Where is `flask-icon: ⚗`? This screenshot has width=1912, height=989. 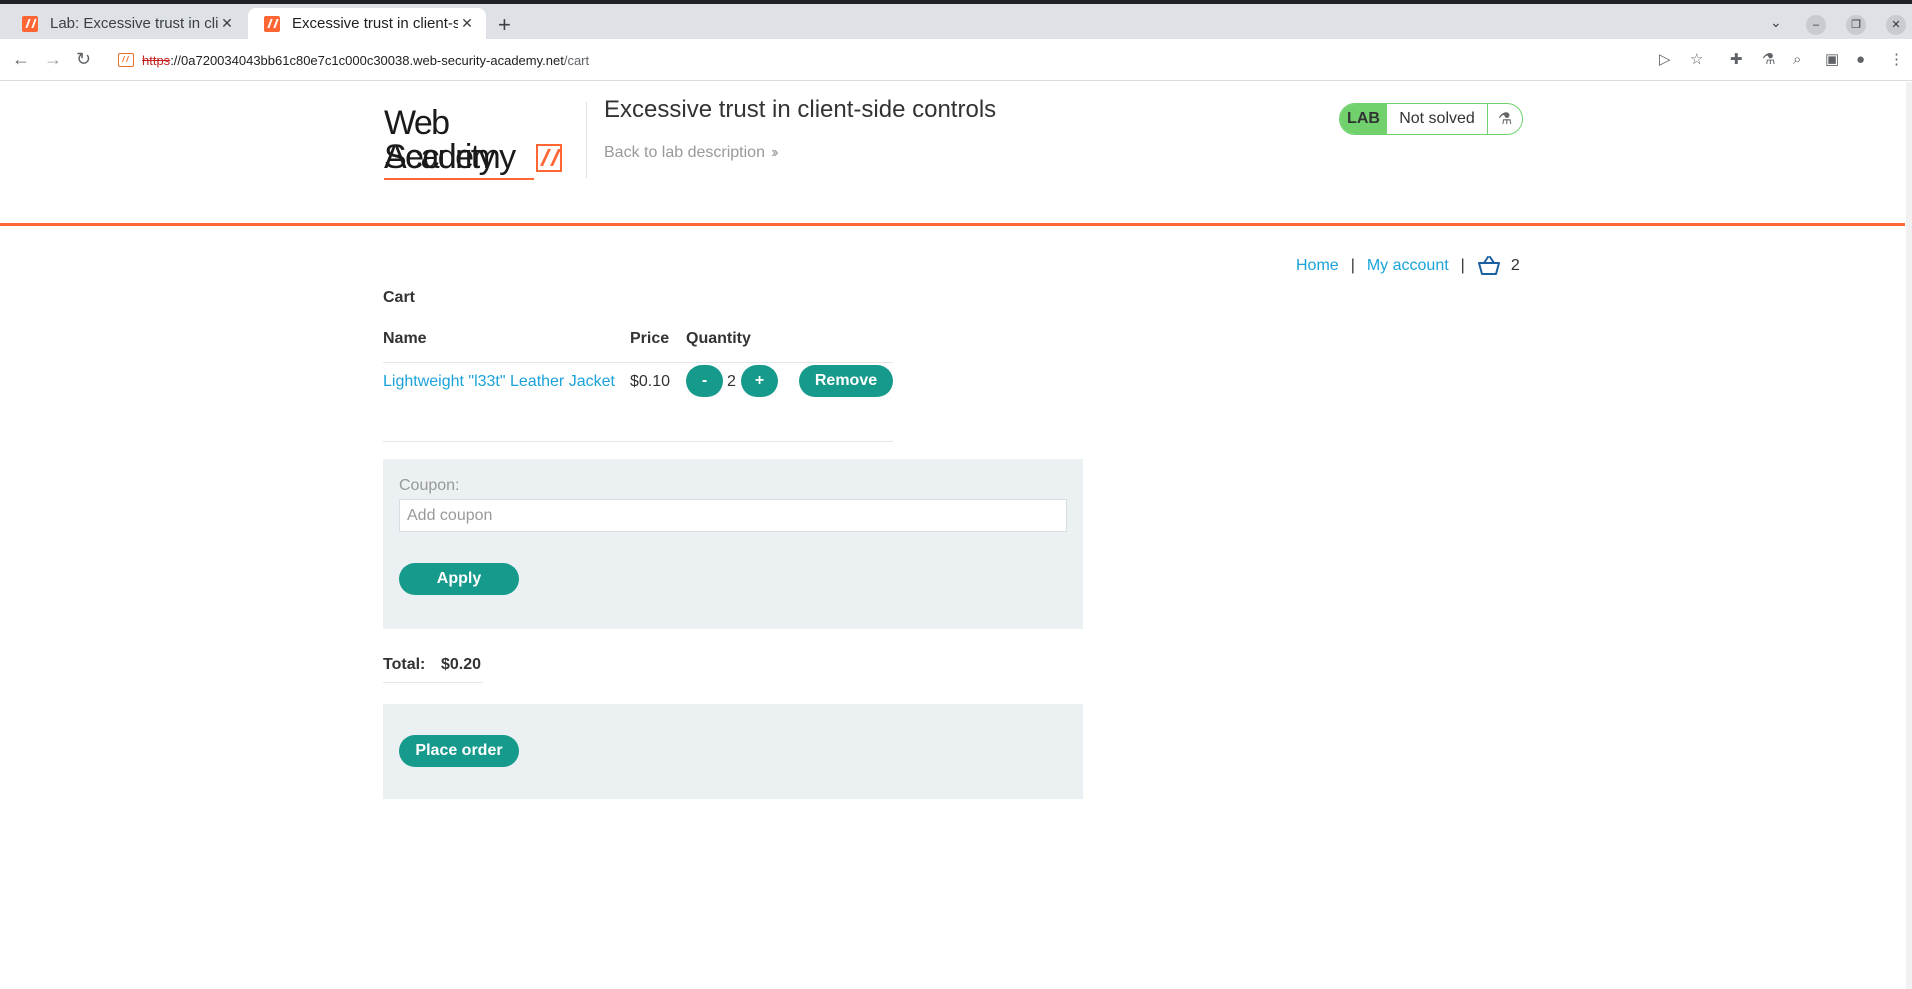
flask-icon: ⚗ is located at coordinates (1504, 119).